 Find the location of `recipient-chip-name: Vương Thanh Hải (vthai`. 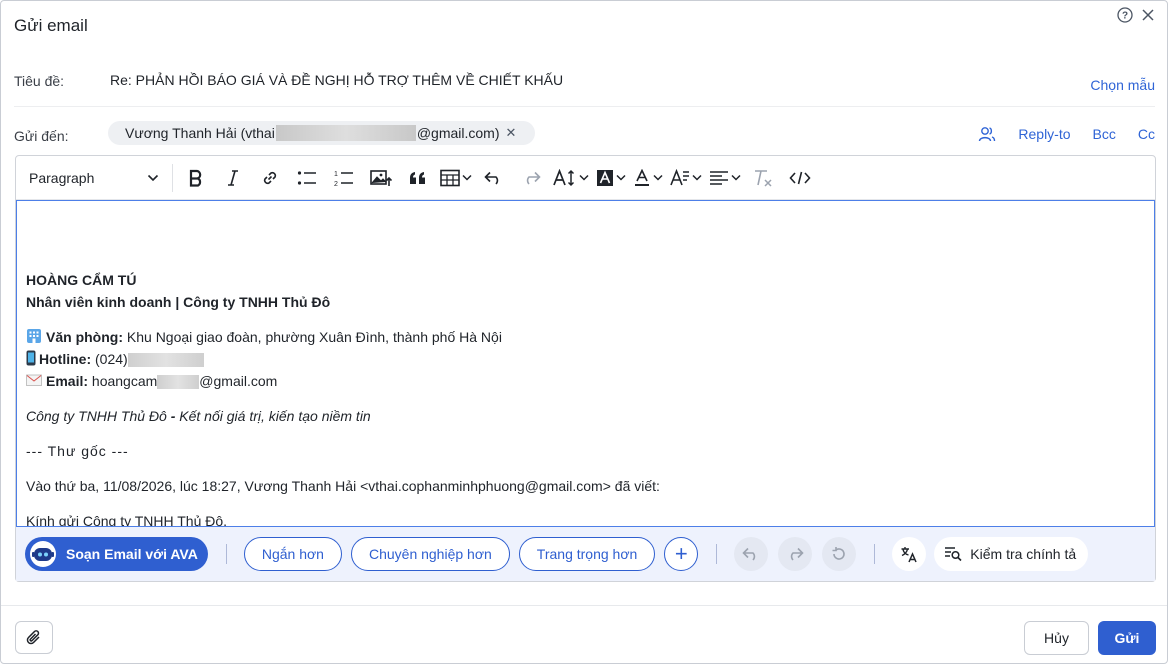

recipient-chip-name: Vương Thanh Hải (vthai is located at coordinates (200, 133).